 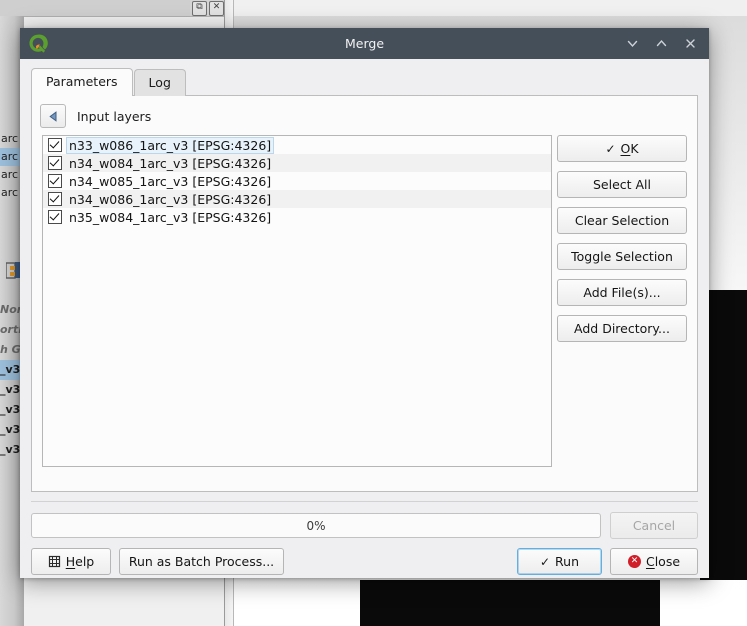 I want to click on help-button: Help, so click(x=71, y=561).